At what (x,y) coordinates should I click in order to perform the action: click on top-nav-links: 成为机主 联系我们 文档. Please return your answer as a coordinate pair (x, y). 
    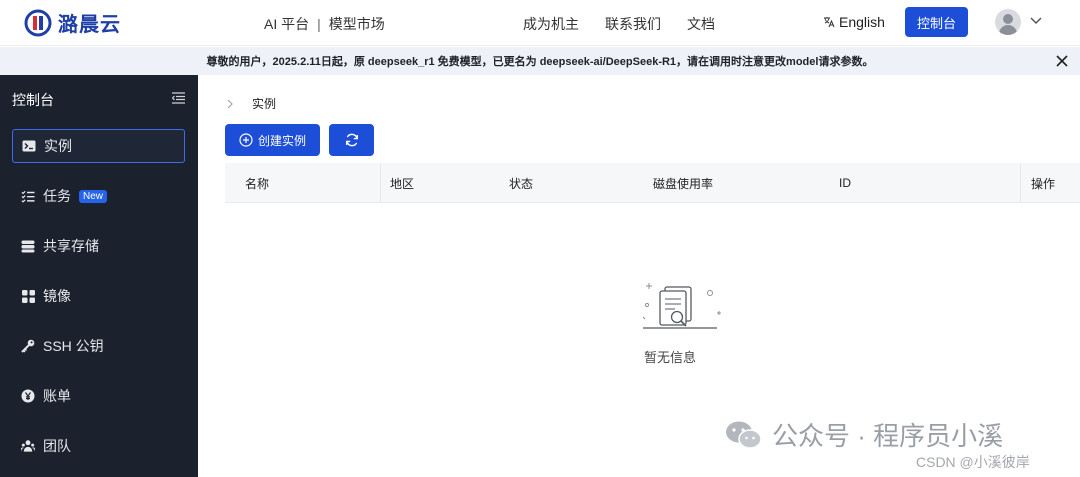
    Looking at the image, I should click on (632, 24).